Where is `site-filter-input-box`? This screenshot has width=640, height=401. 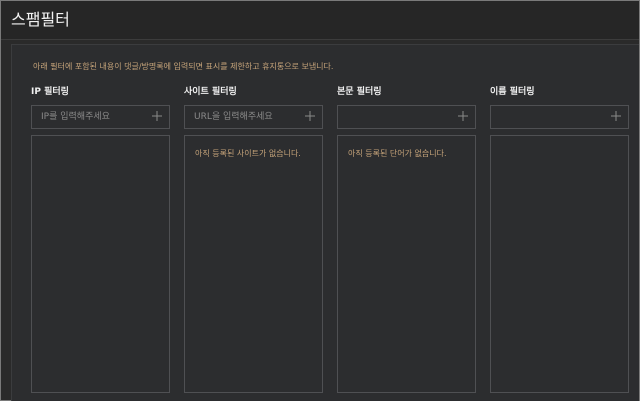 site-filter-input-box is located at coordinates (253, 117).